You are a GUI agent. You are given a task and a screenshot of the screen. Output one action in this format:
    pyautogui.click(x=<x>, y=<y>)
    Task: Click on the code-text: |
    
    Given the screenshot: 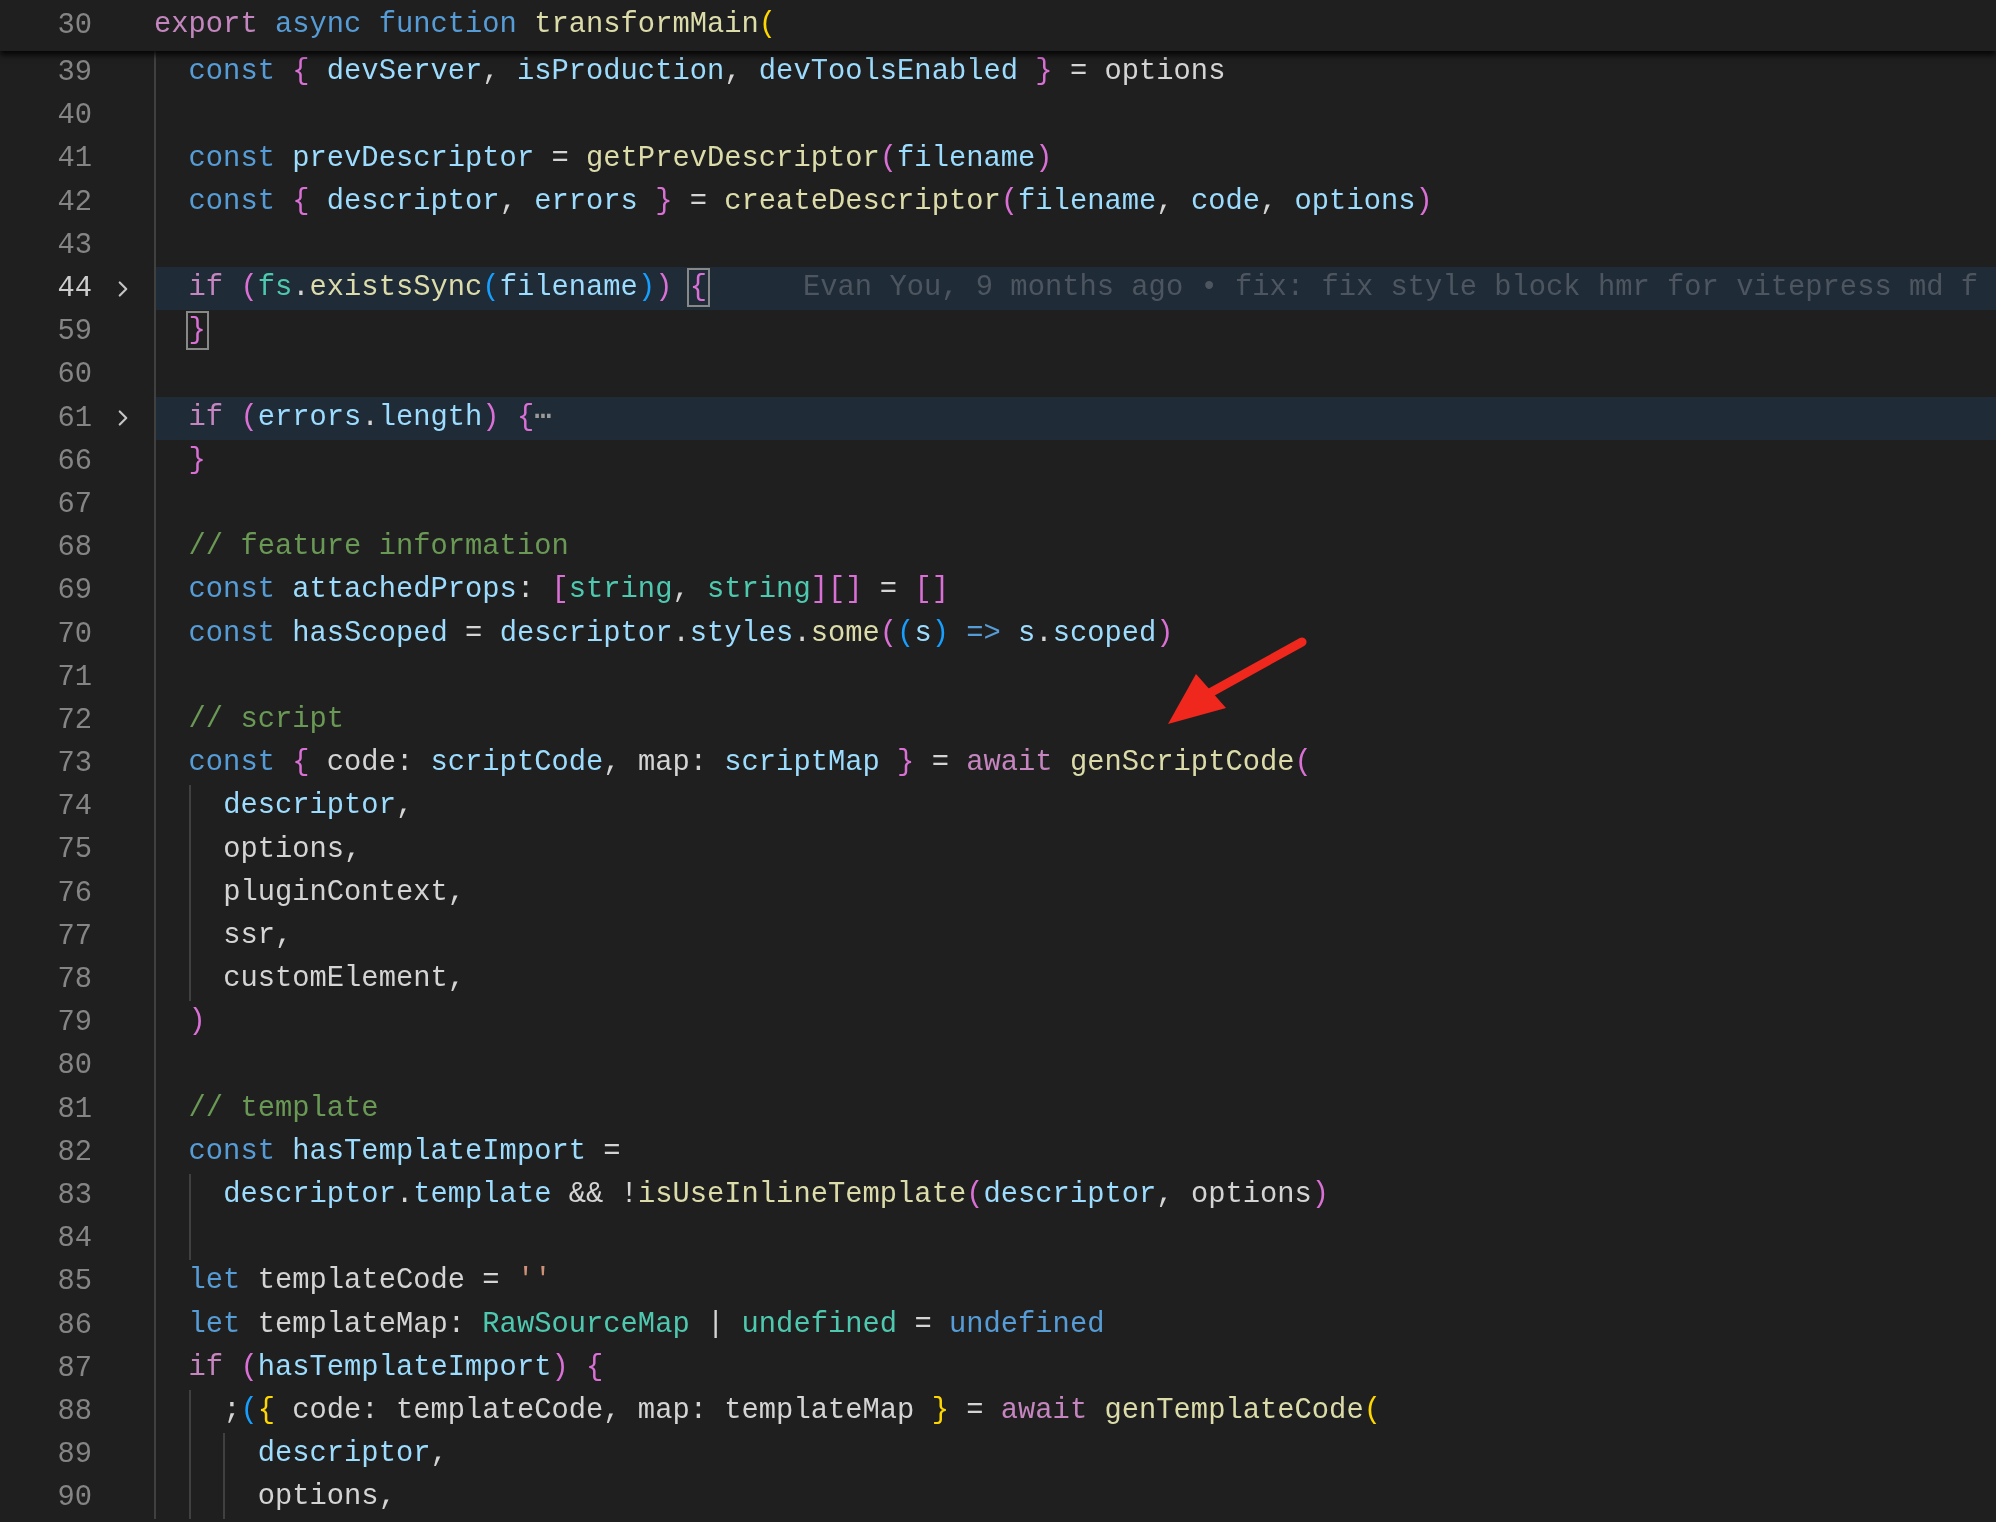 What is the action you would take?
    pyautogui.click(x=716, y=1324)
    